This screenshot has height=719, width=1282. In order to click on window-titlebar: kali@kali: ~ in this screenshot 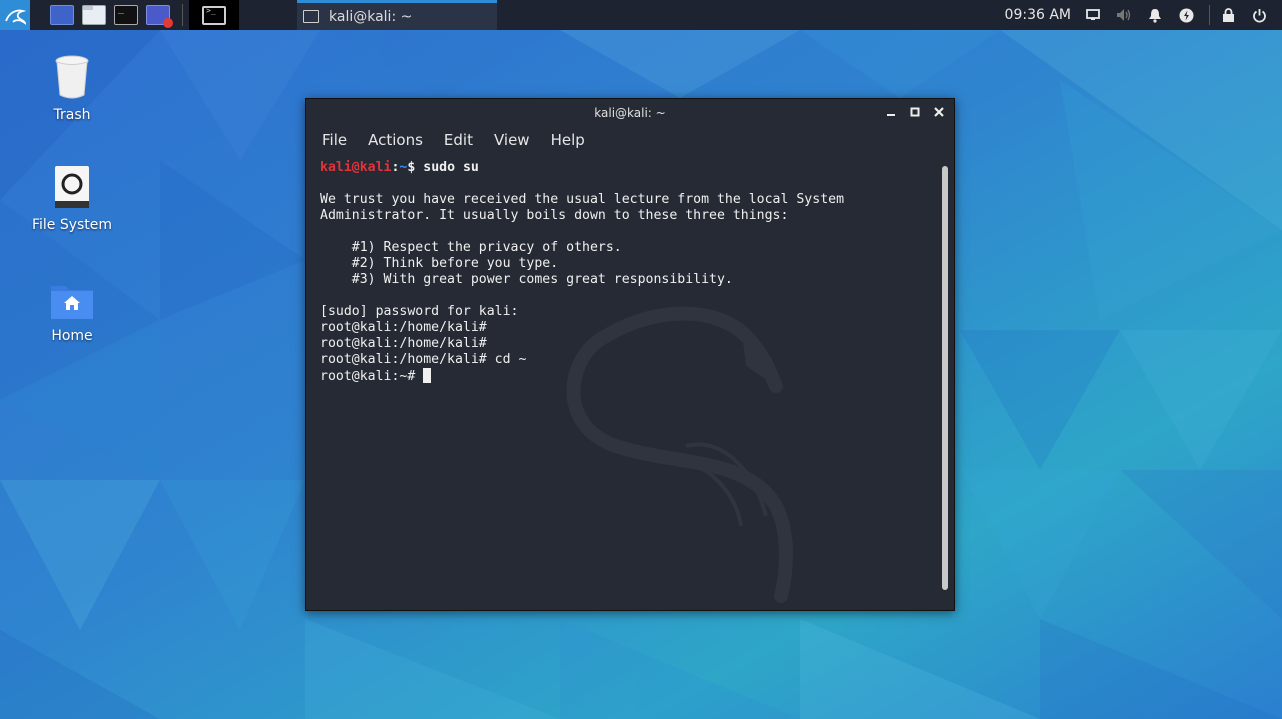, I will do `click(630, 113)`.